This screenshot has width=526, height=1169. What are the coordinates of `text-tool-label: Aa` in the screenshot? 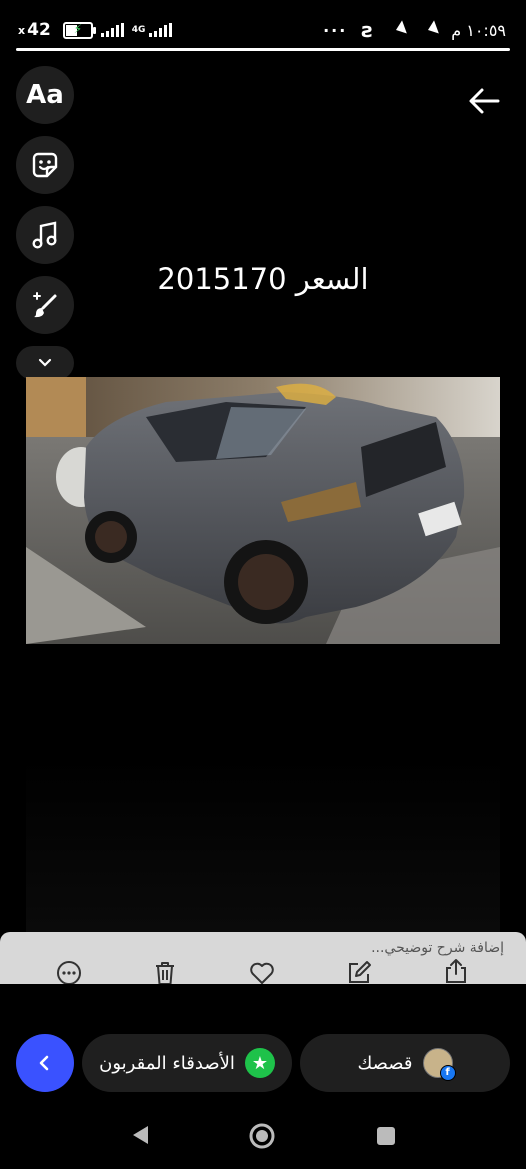 It's located at (45, 95).